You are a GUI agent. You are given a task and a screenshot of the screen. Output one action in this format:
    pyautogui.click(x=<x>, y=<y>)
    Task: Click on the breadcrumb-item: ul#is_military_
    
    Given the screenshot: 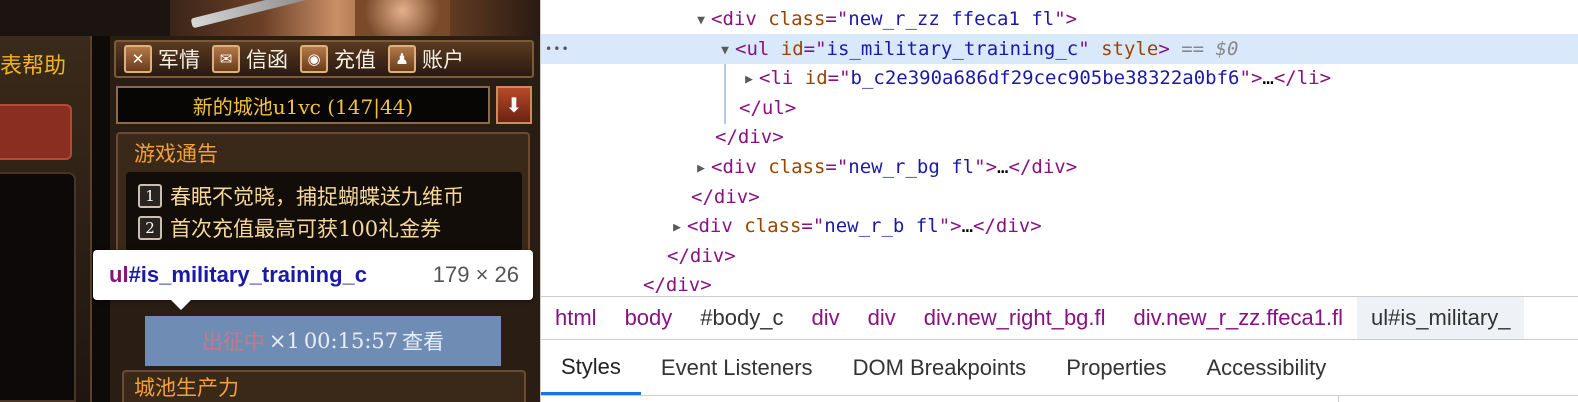 What is the action you would take?
    pyautogui.click(x=1441, y=318)
    